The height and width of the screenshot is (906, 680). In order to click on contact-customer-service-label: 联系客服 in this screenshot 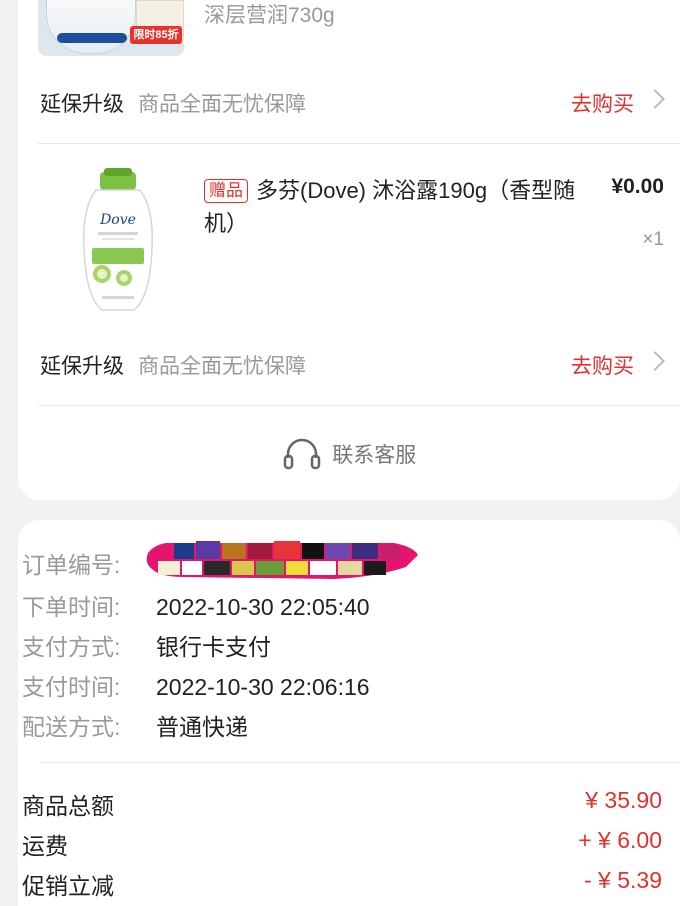, I will do `click(374, 455)`.